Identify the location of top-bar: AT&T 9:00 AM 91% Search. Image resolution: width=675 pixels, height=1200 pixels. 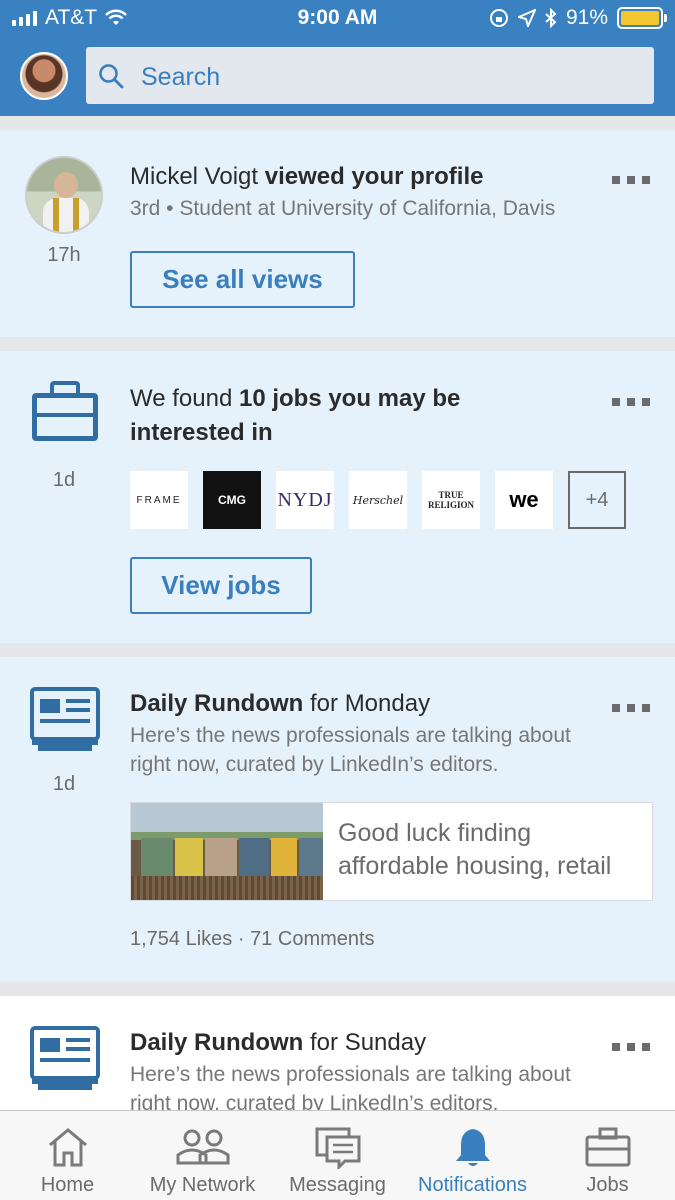
(337, 58).